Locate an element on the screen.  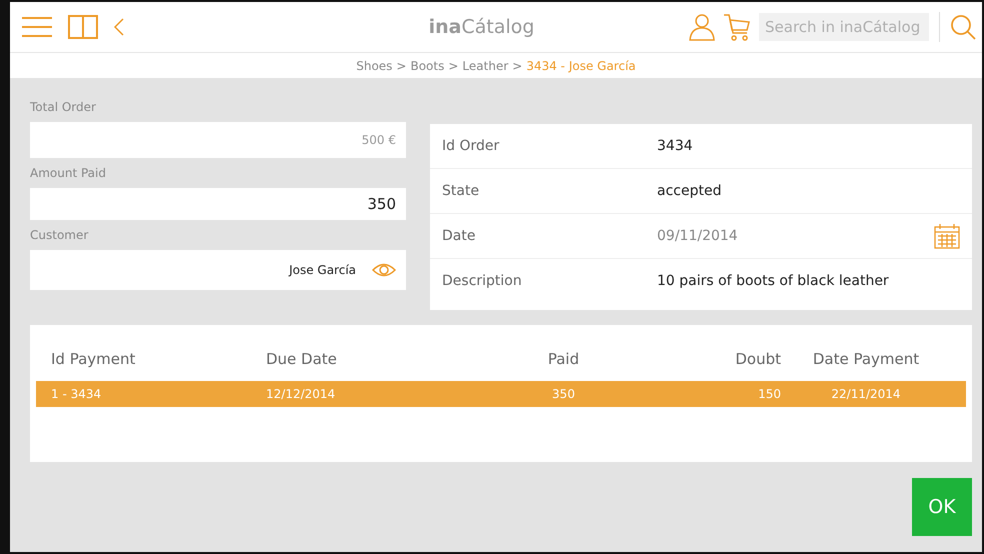
column-header: Due Date is located at coordinates (302, 359).